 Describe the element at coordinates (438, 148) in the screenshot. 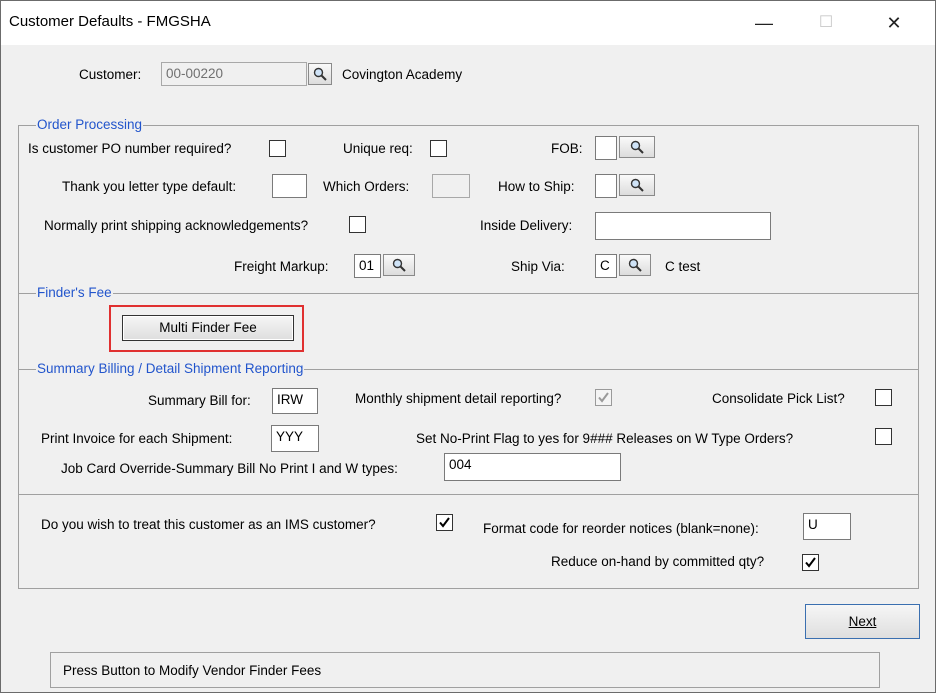

I see `unique-req-checkbox` at that location.